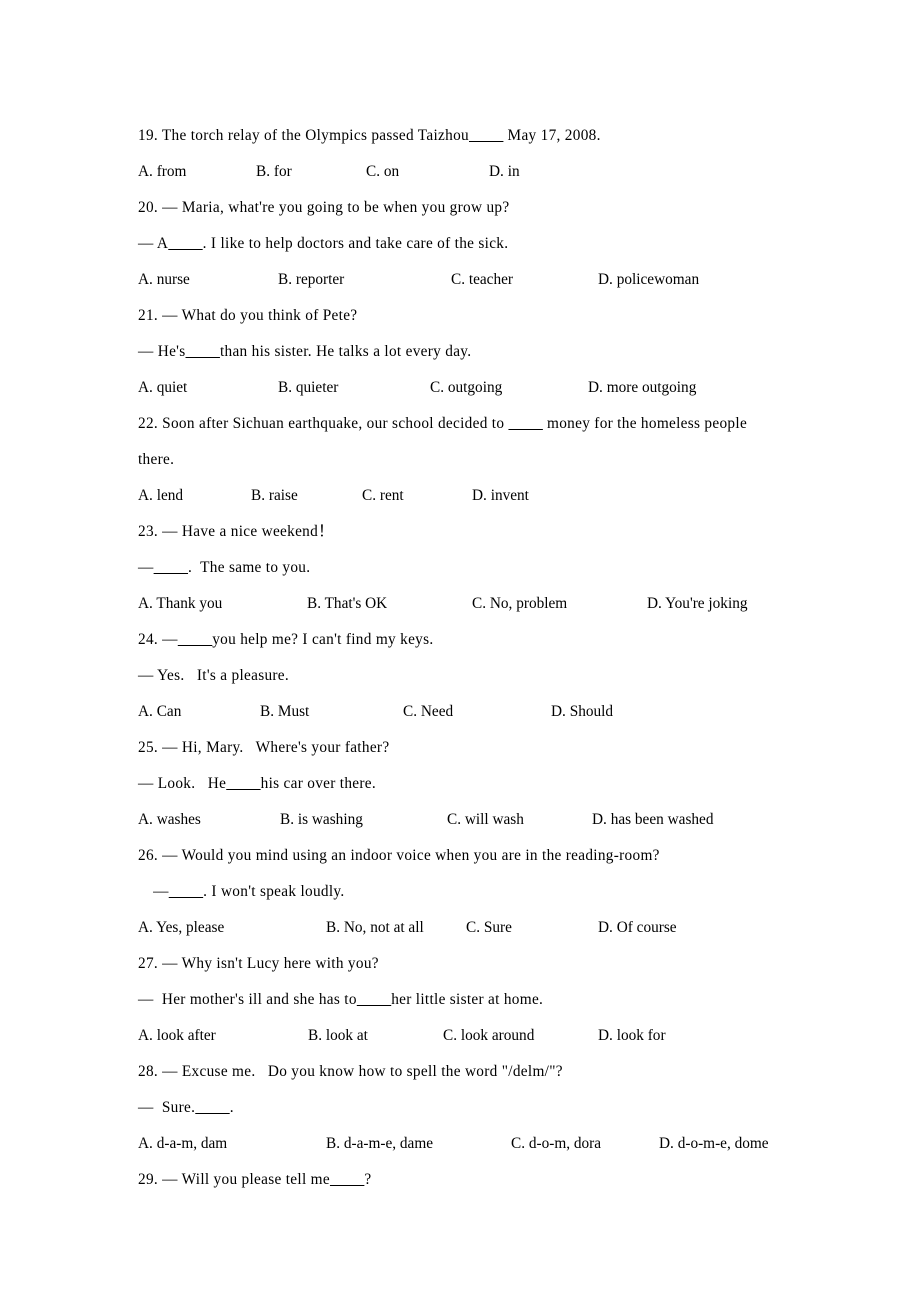 This screenshot has height=1302, width=920. What do you see at coordinates (417, 496) in the screenshot?
I see `option-choice: C. rent` at bounding box center [417, 496].